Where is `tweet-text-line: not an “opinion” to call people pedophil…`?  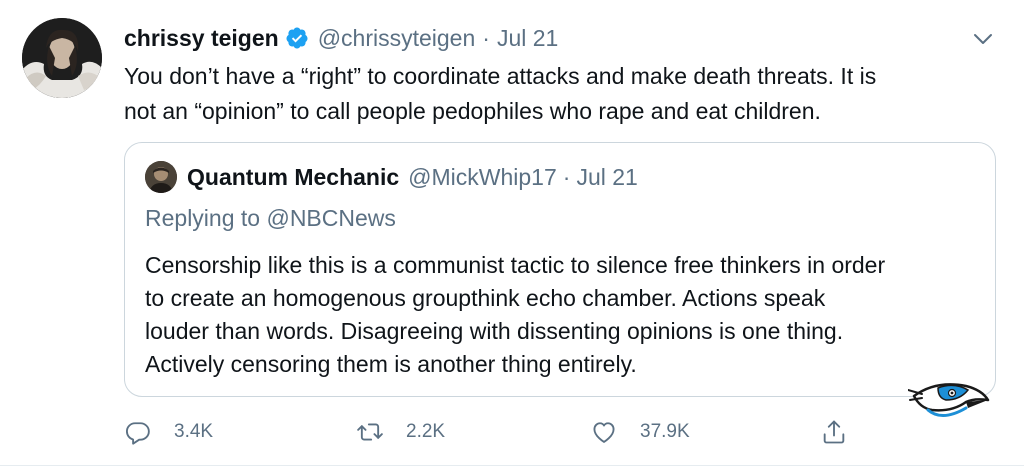
tweet-text-line: not an “opinion” to call people pedophil… is located at coordinates (472, 111).